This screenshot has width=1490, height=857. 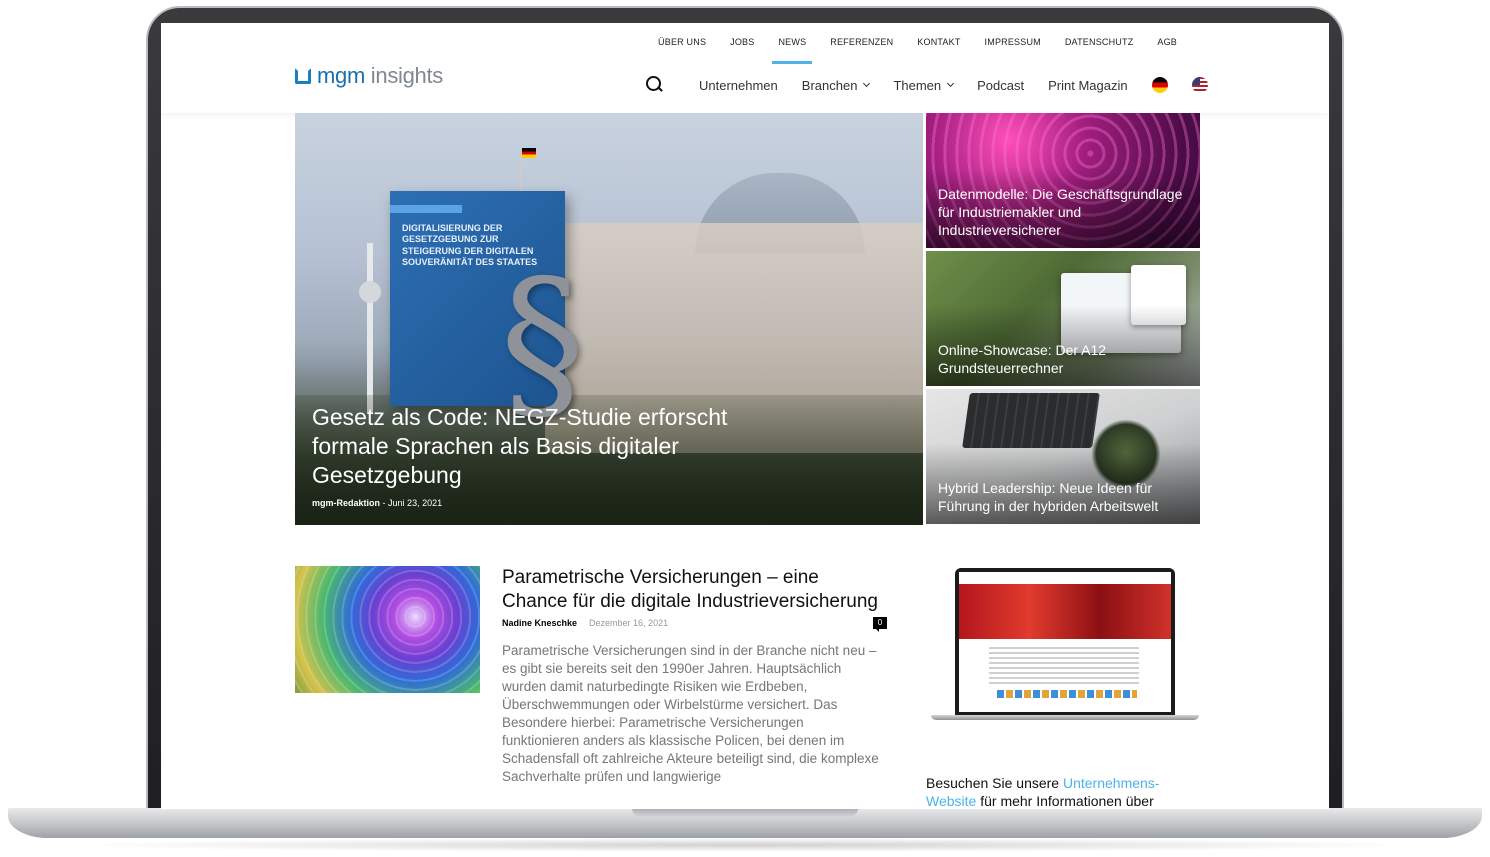 I want to click on nav-print-magazin: Print Magazin, so click(x=1087, y=85).